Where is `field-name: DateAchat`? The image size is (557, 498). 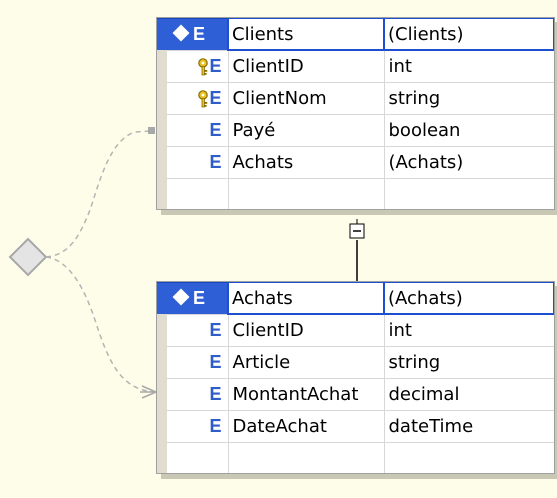
field-name: DateAchat is located at coordinates (306, 426).